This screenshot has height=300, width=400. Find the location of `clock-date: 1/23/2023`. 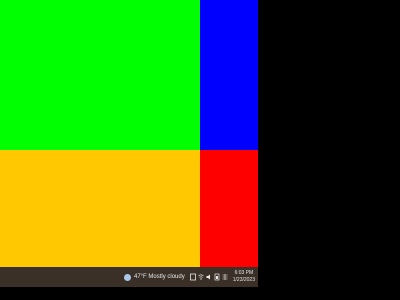

clock-date: 1/23/2023 is located at coordinates (243, 280).